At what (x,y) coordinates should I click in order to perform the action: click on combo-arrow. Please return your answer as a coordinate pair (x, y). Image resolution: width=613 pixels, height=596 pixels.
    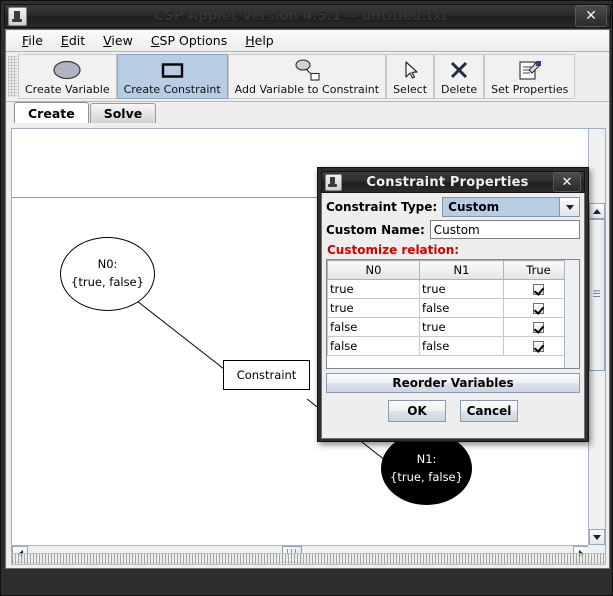
    Looking at the image, I should click on (569, 207).